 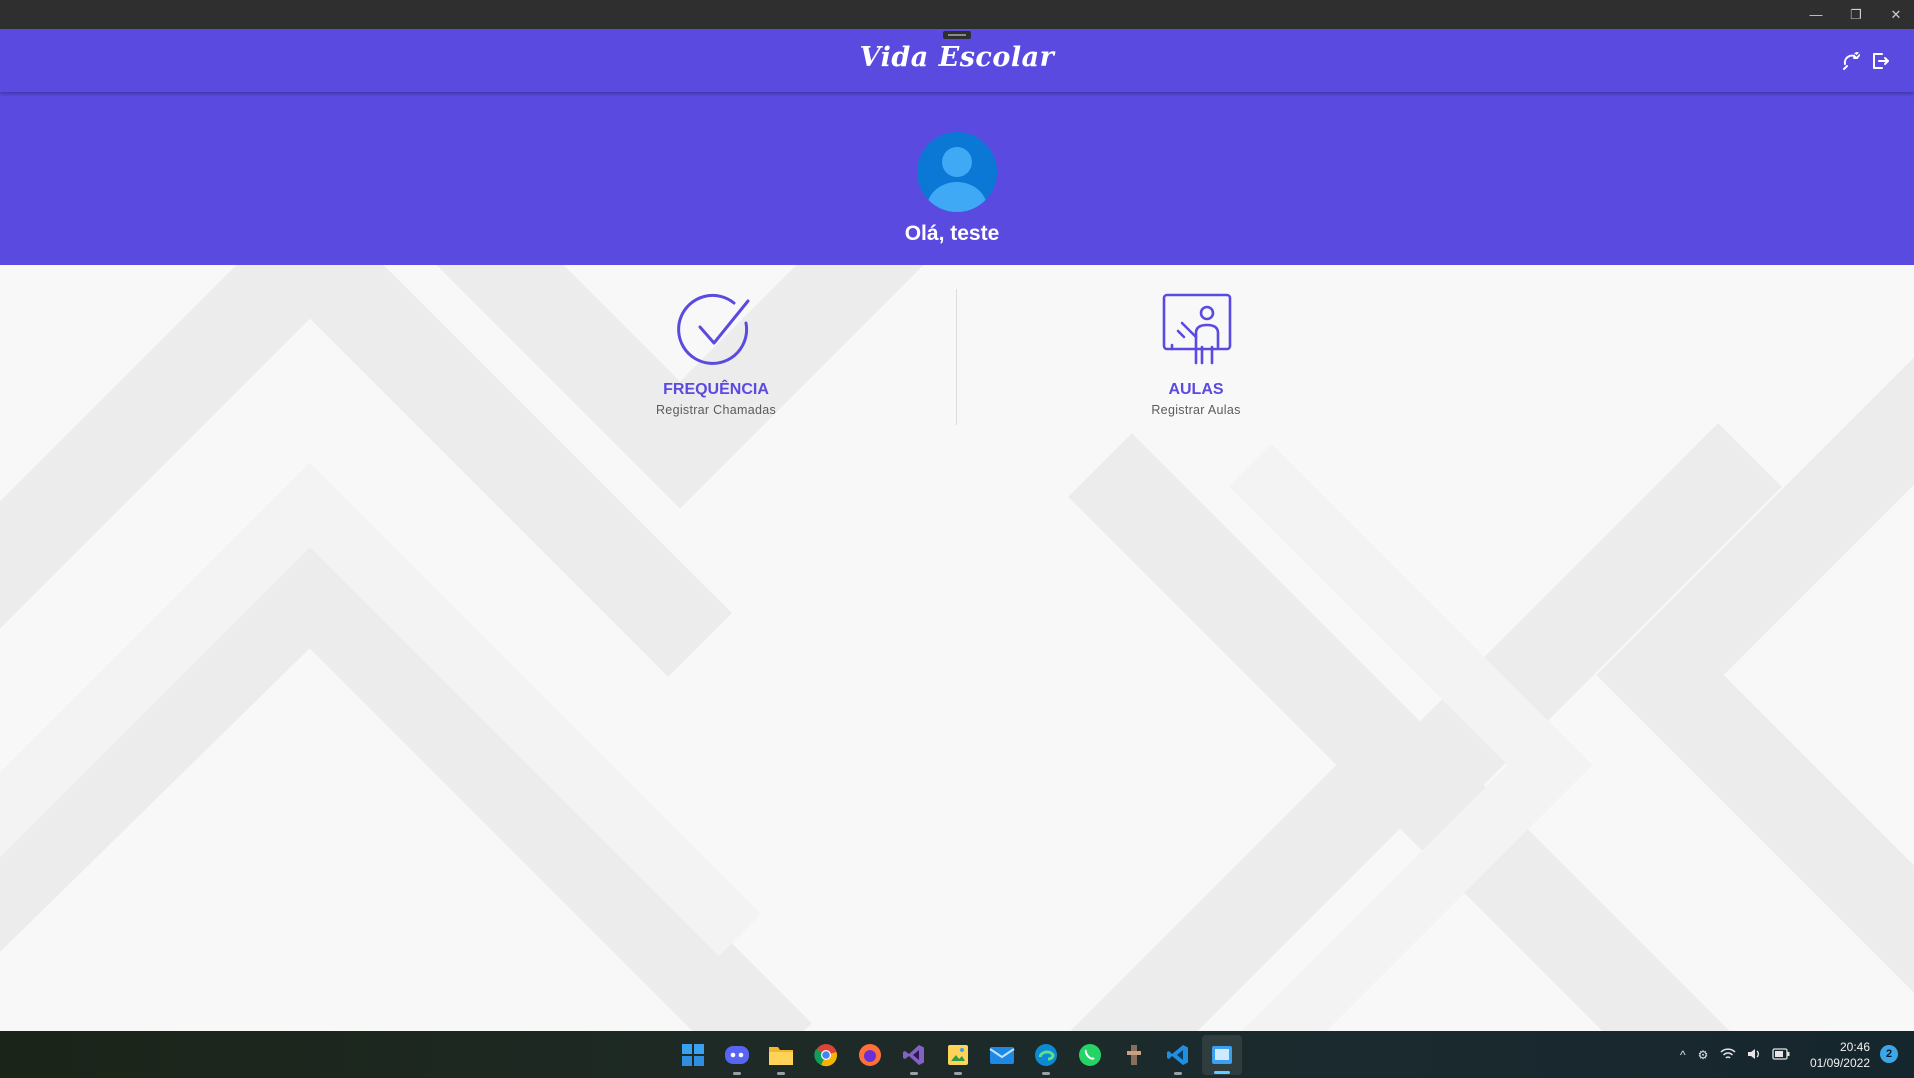 What do you see at coordinates (957, 35) in the screenshot?
I see `drag-handle` at bounding box center [957, 35].